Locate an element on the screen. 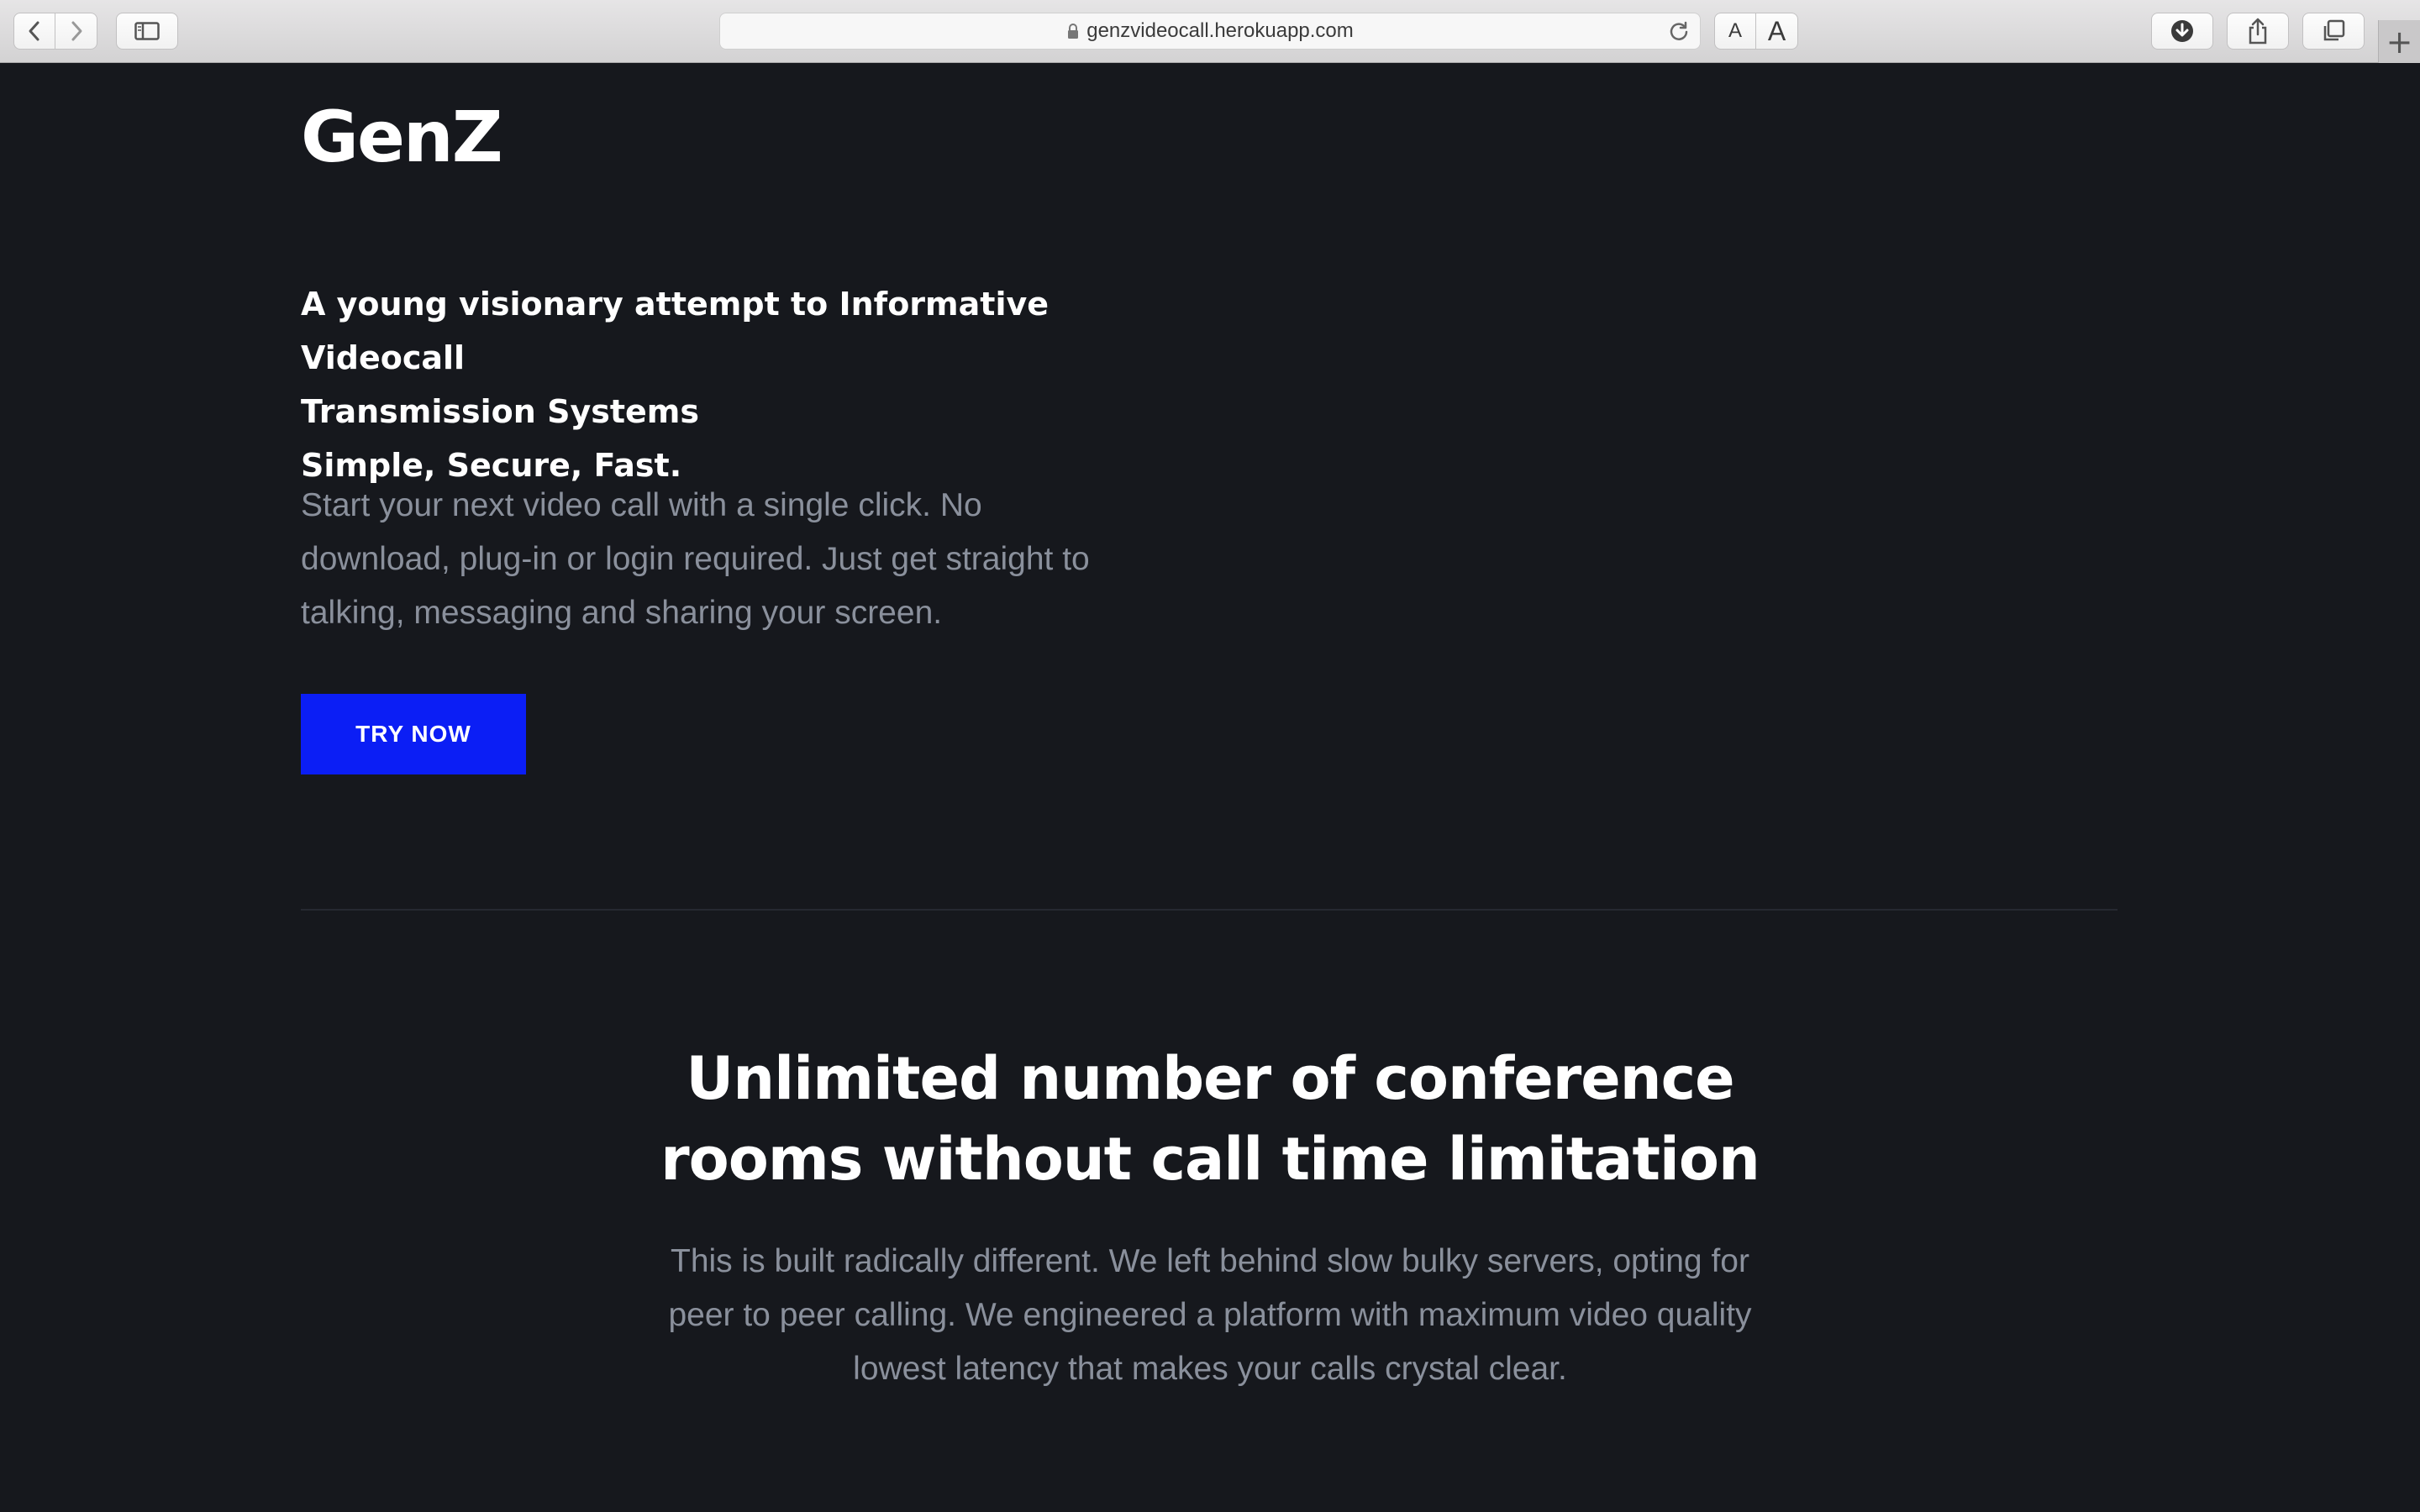 This screenshot has height=1512, width=2420. feature-title-line: Unlimited number of conference is located at coordinates (1210, 1078).